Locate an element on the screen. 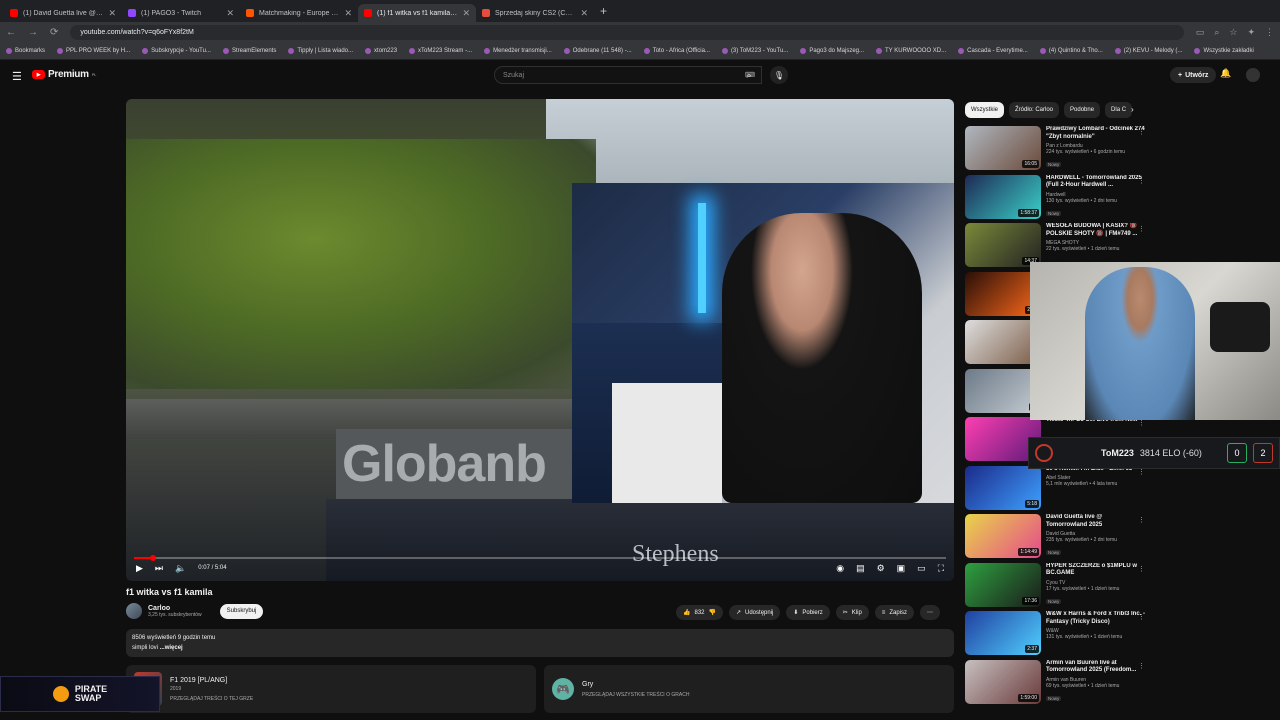  zoom-icon: ⌕ is located at coordinates (1216, 32).